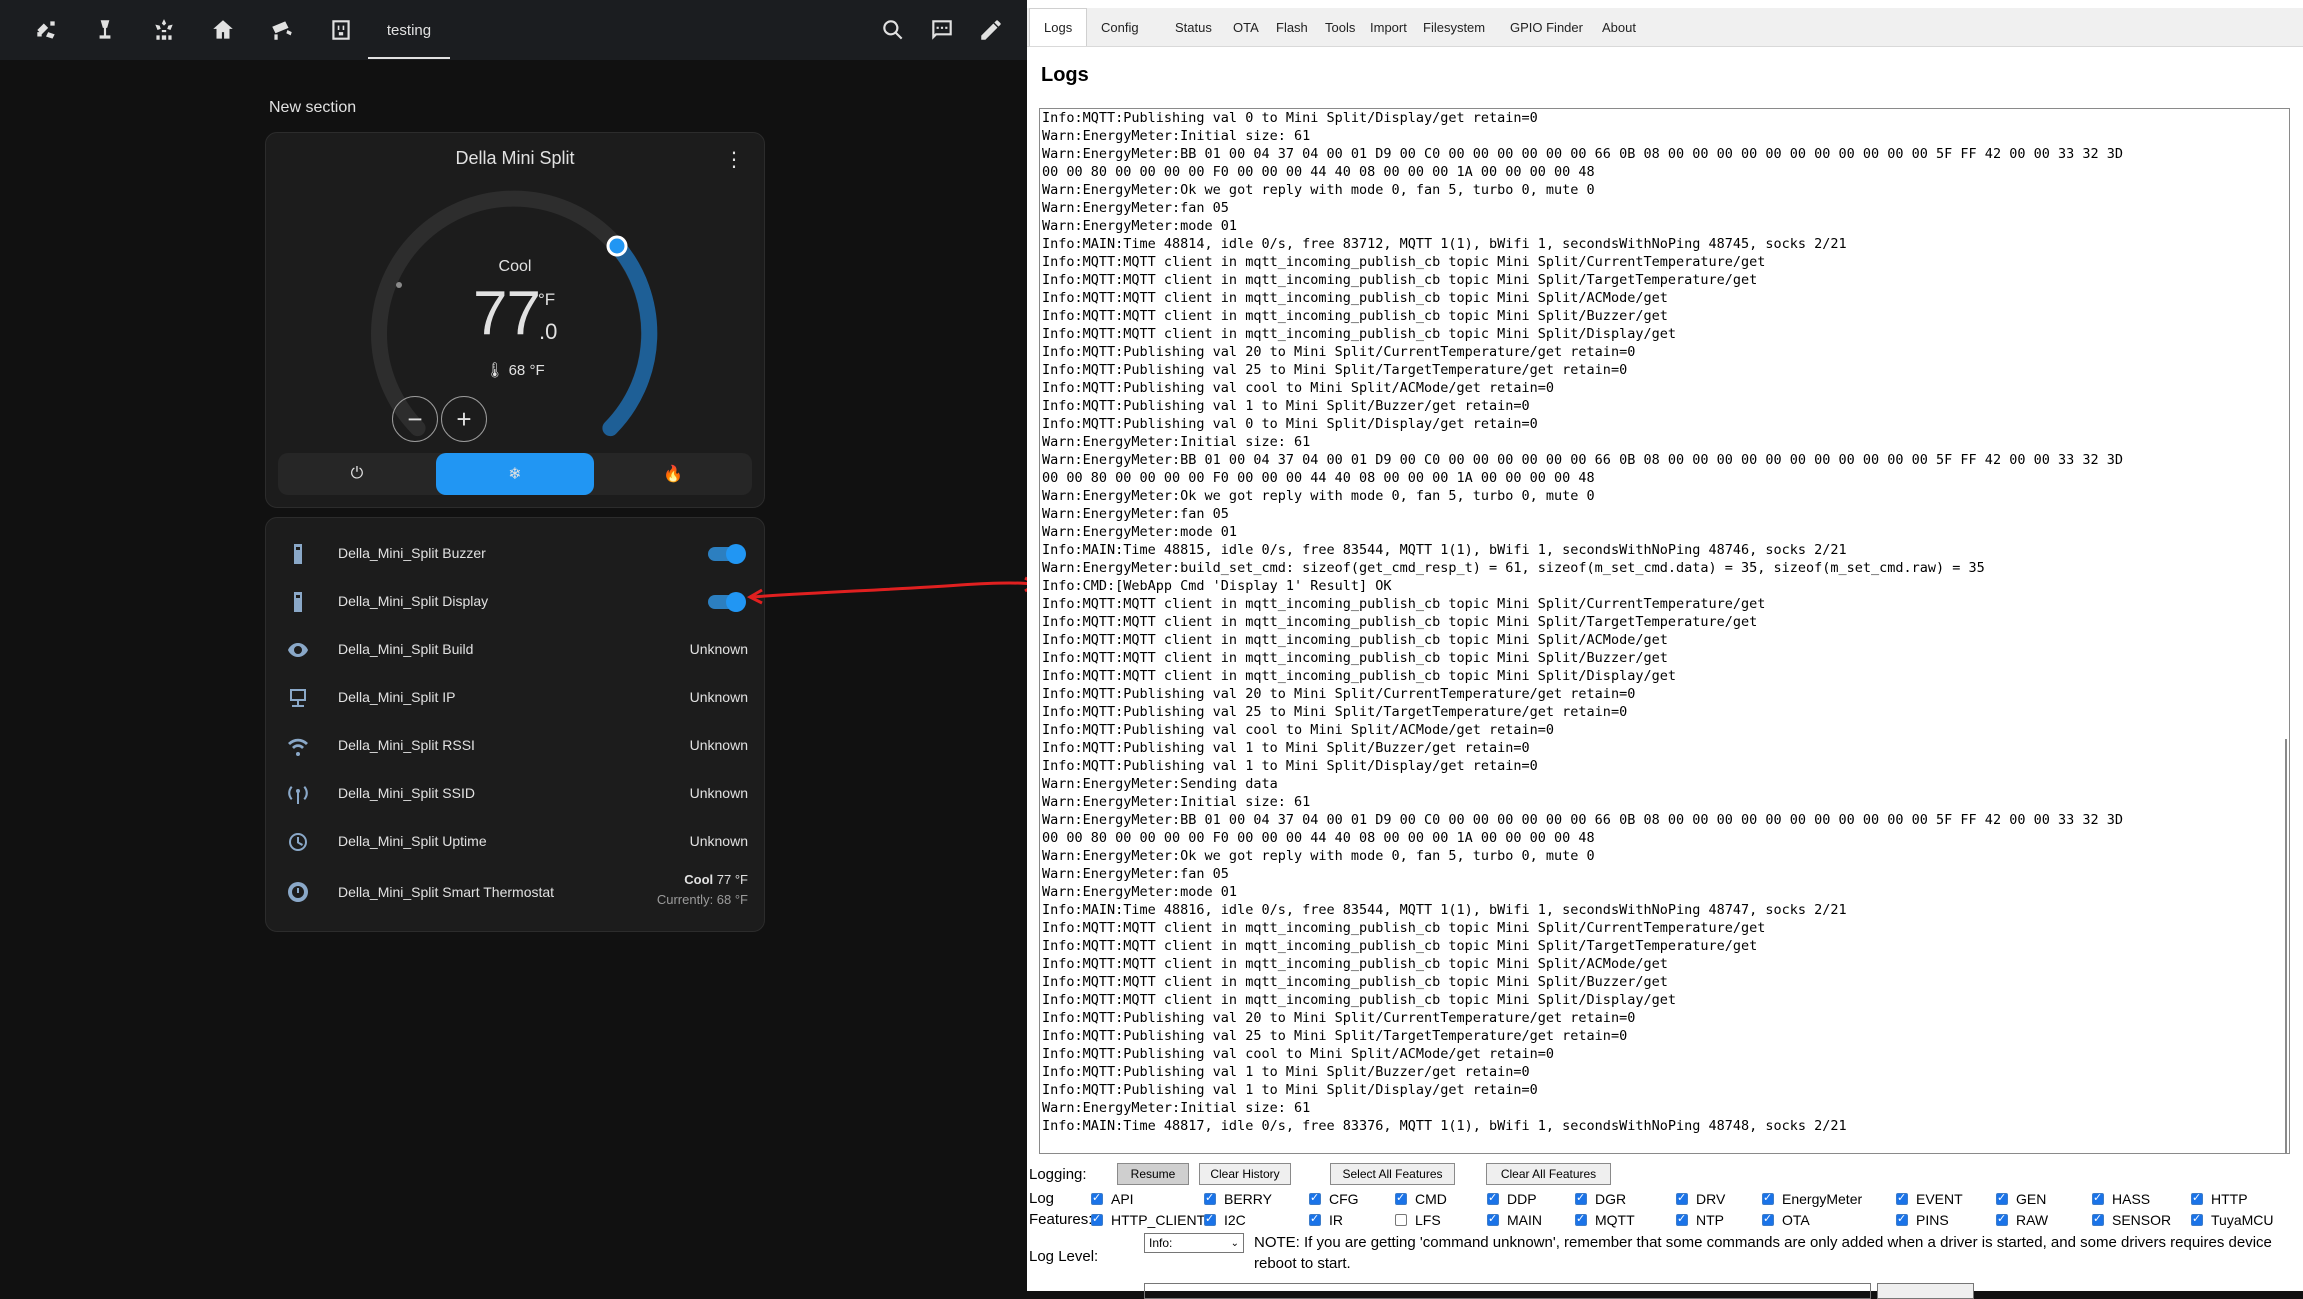  What do you see at coordinates (409, 30) in the screenshot?
I see `tab-testing: testing` at bounding box center [409, 30].